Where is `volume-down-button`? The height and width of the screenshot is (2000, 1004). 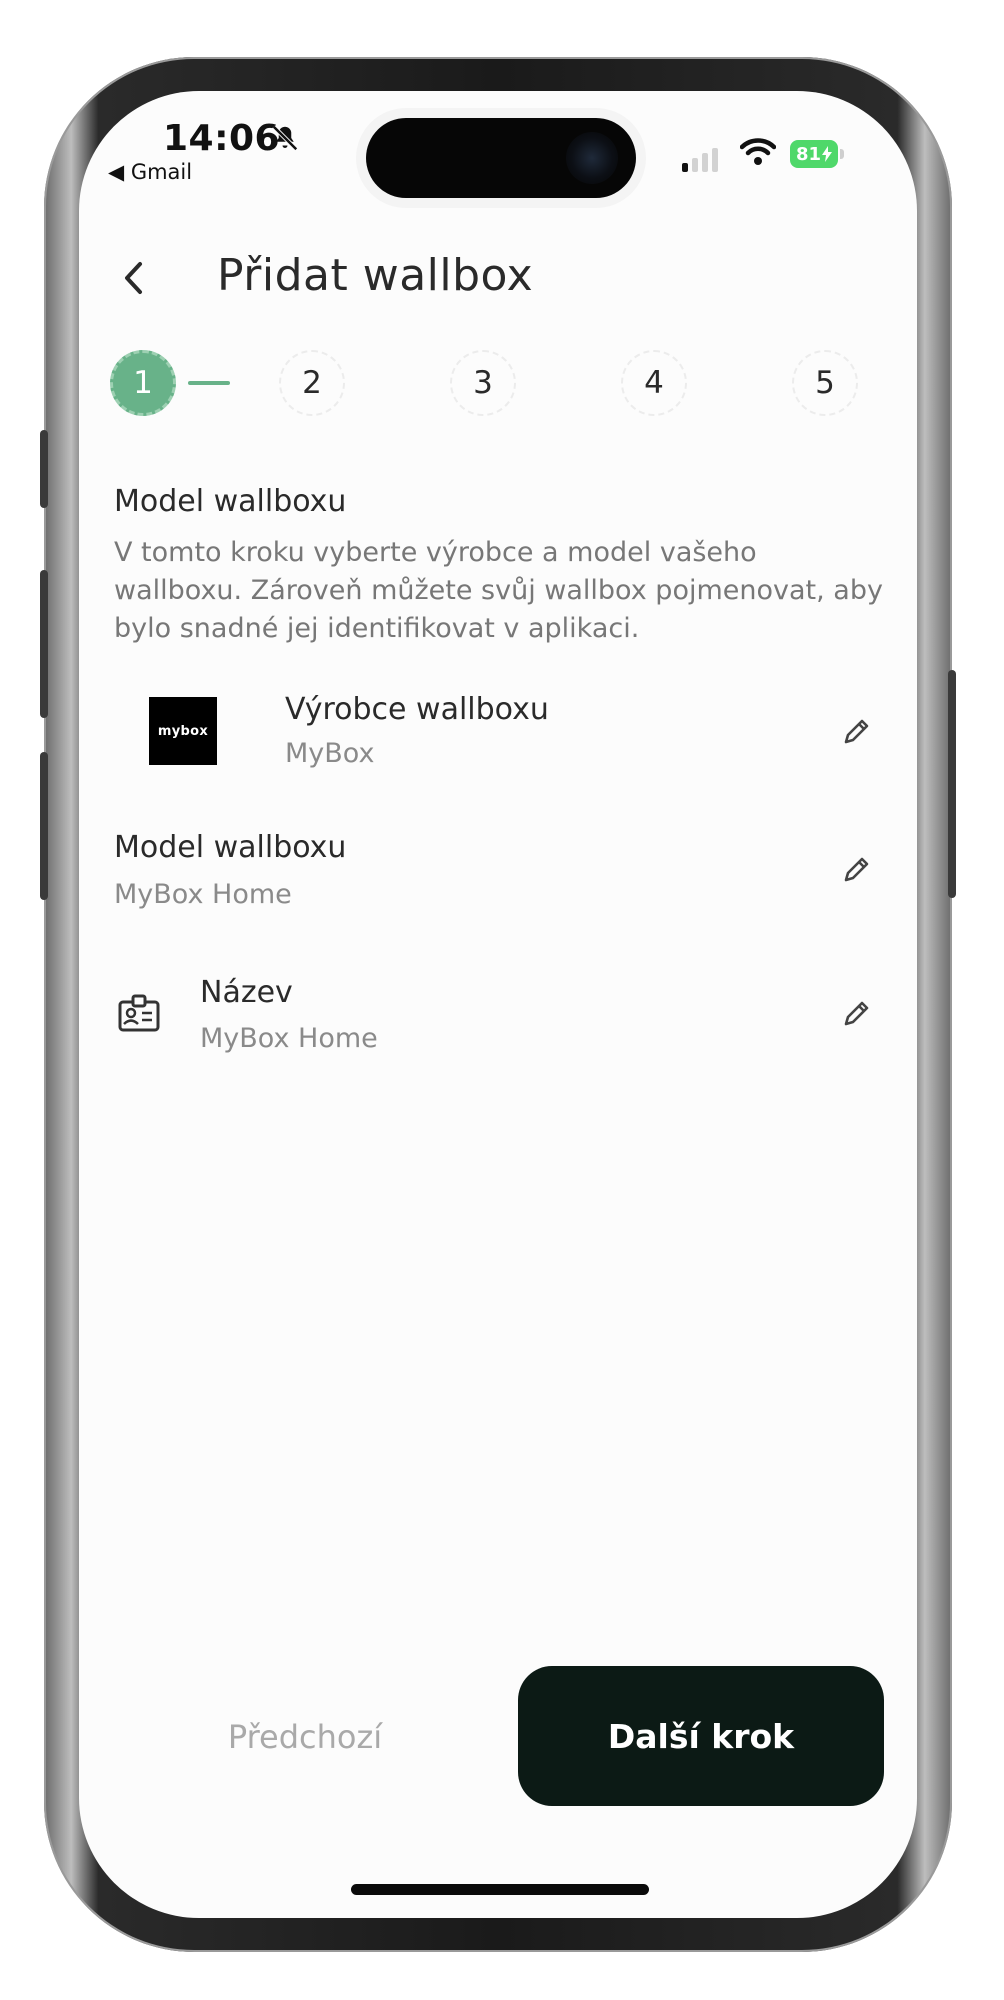
volume-down-button is located at coordinates (44, 826).